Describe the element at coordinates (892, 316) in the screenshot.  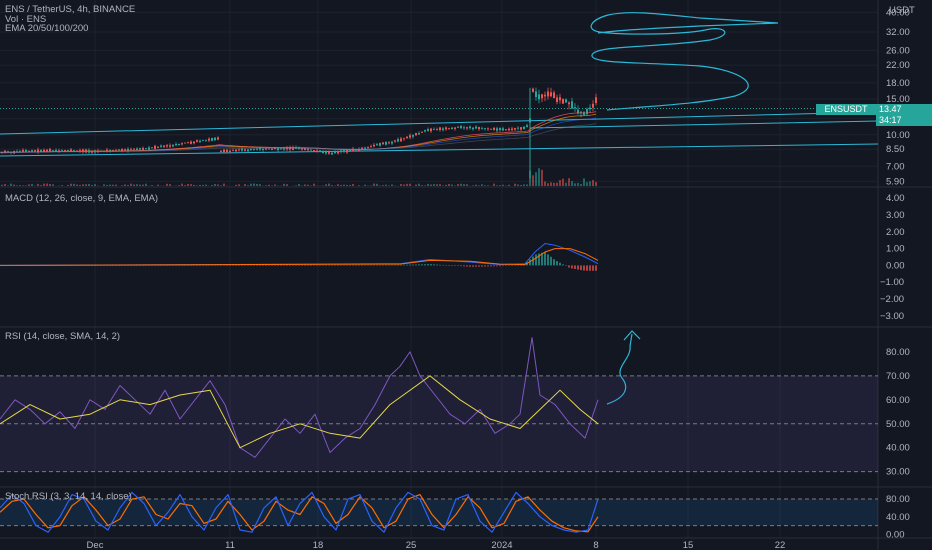
I see `macd-tick-label: −3.00` at that location.